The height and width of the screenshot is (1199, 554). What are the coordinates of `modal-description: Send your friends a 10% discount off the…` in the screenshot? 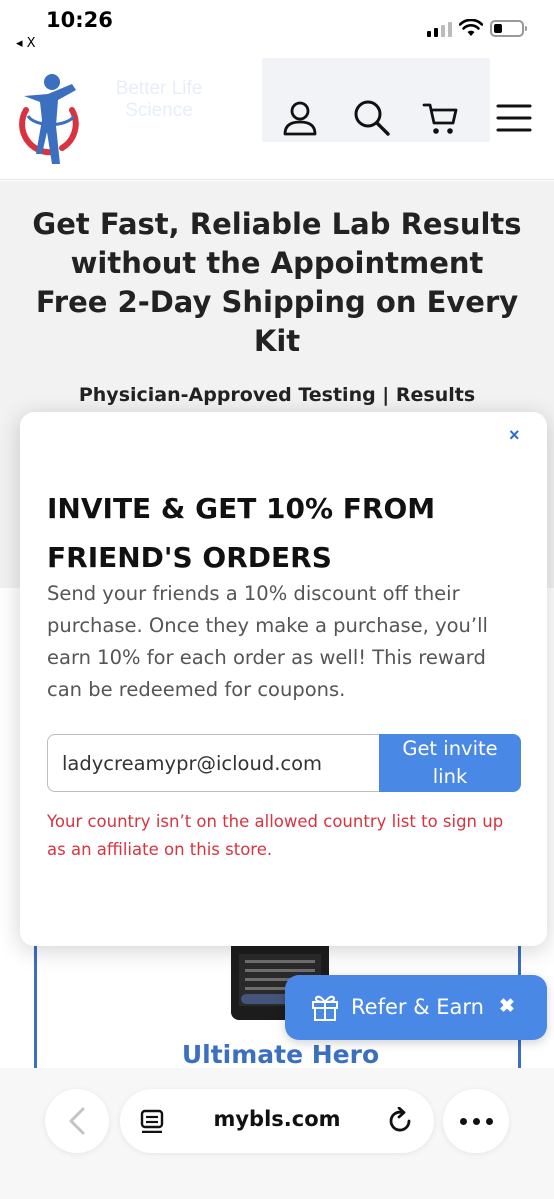 It's located at (267, 641).